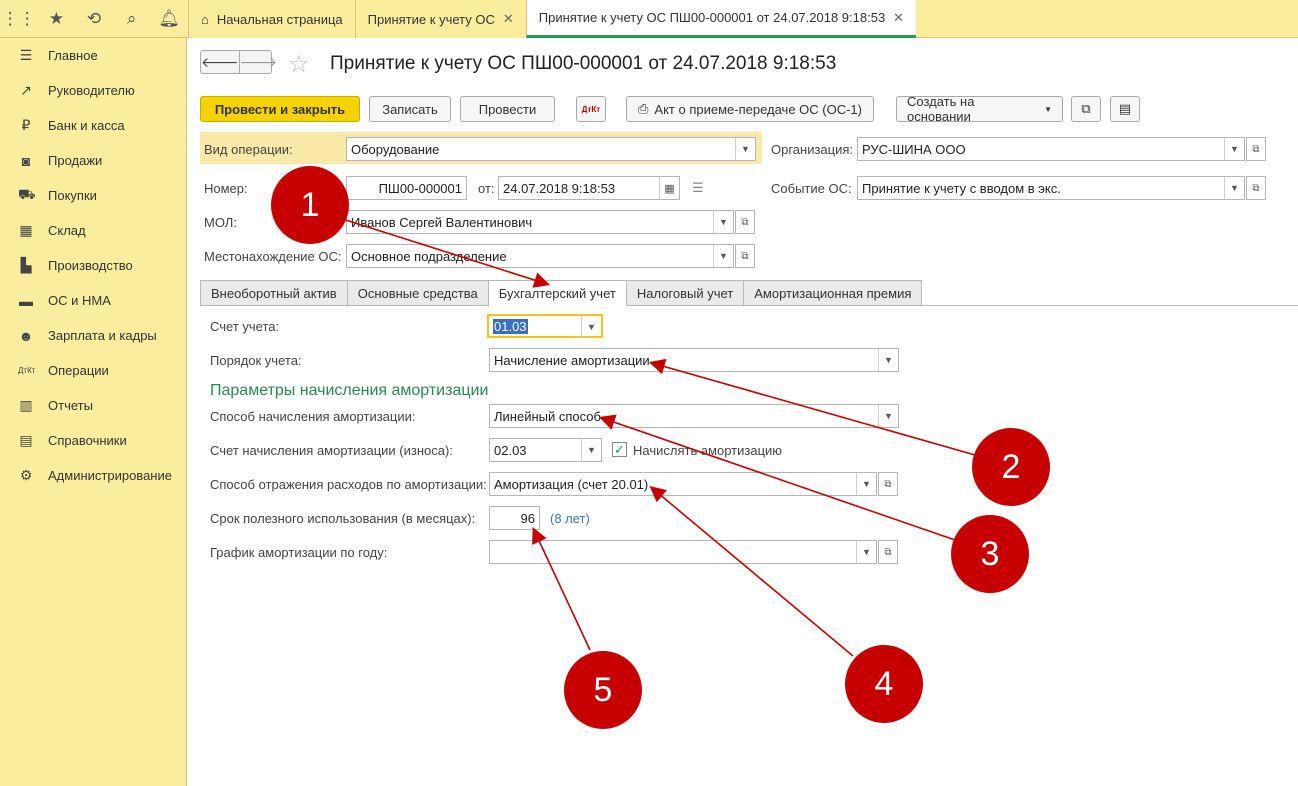 The height and width of the screenshot is (786, 1298). I want to click on sidebar-item-bank: ₽ Банк и касса, so click(93, 125).